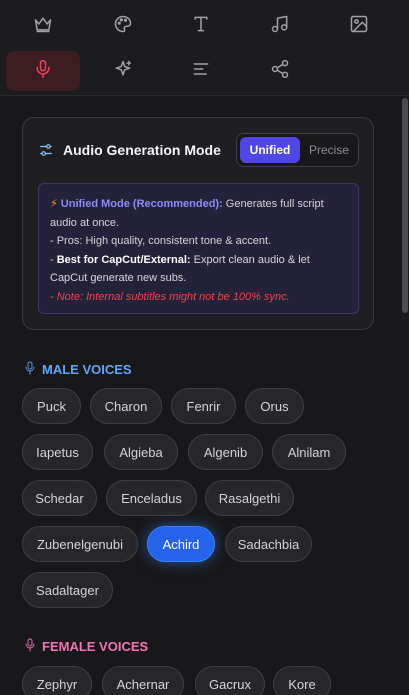  Describe the element at coordinates (142, 150) in the screenshot. I see `mode-title: Audio Generation Mode` at that location.